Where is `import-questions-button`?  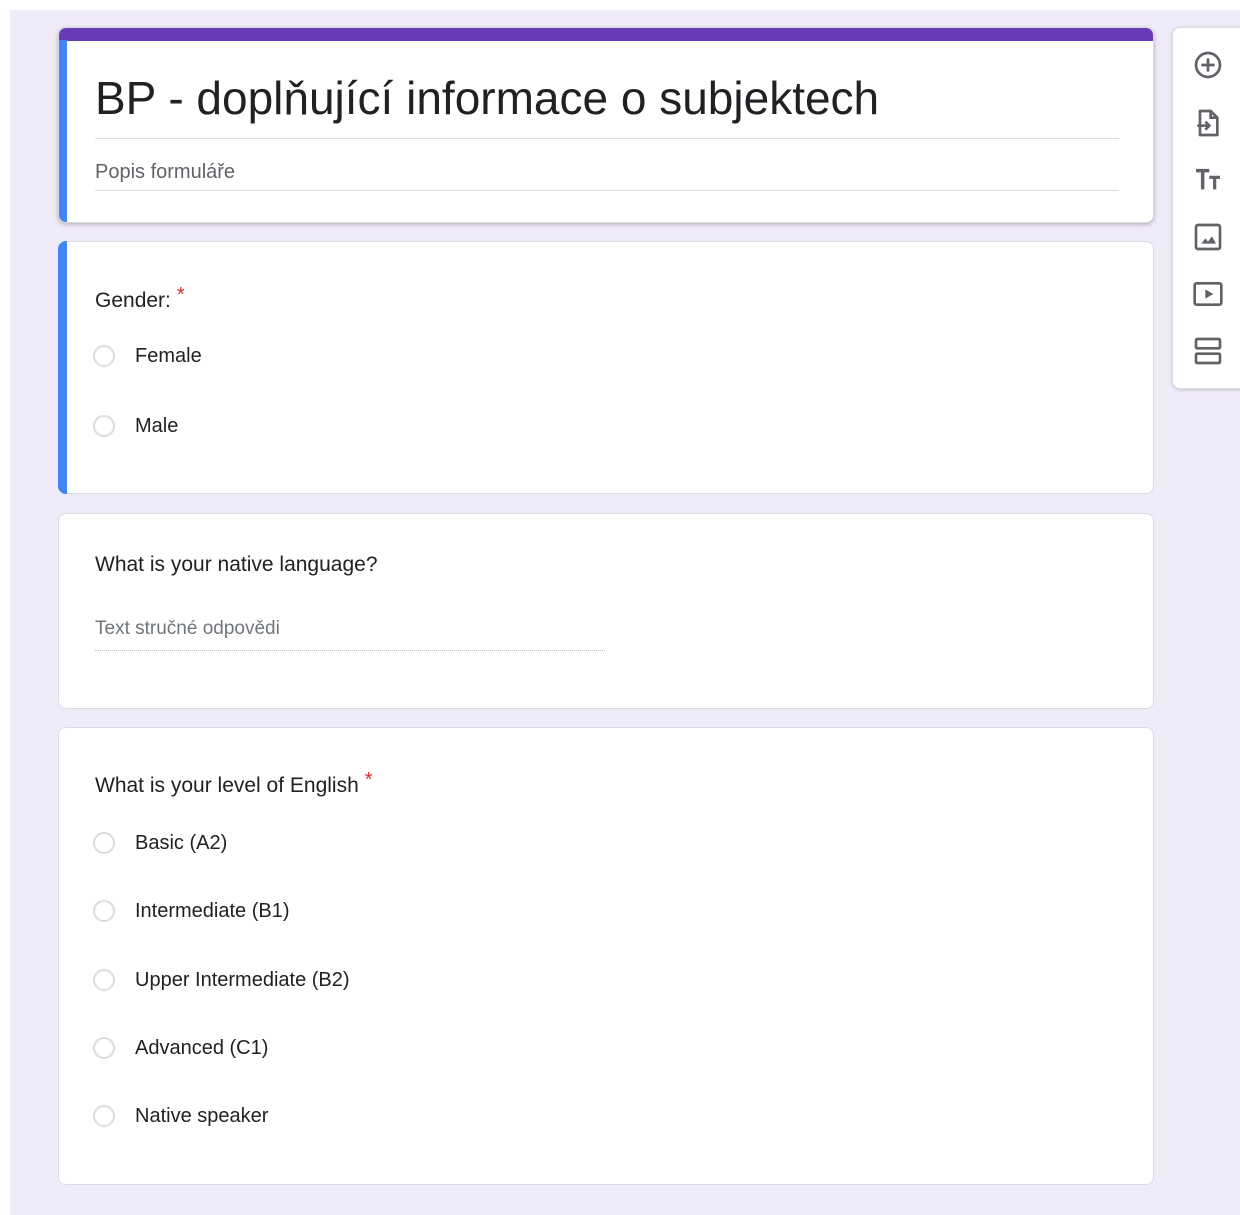 import-questions-button is located at coordinates (1208, 123).